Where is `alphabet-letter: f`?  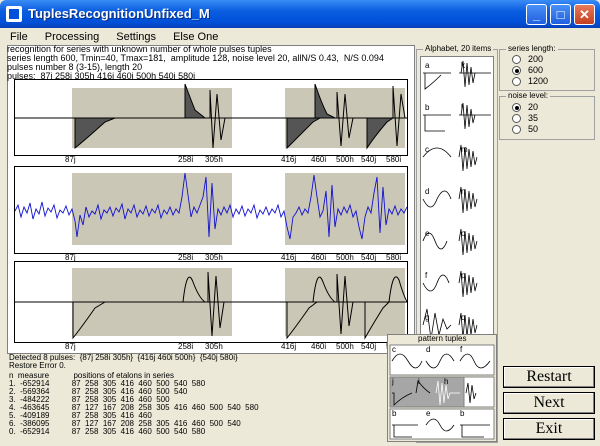 alphabet-letter: f is located at coordinates (426, 275).